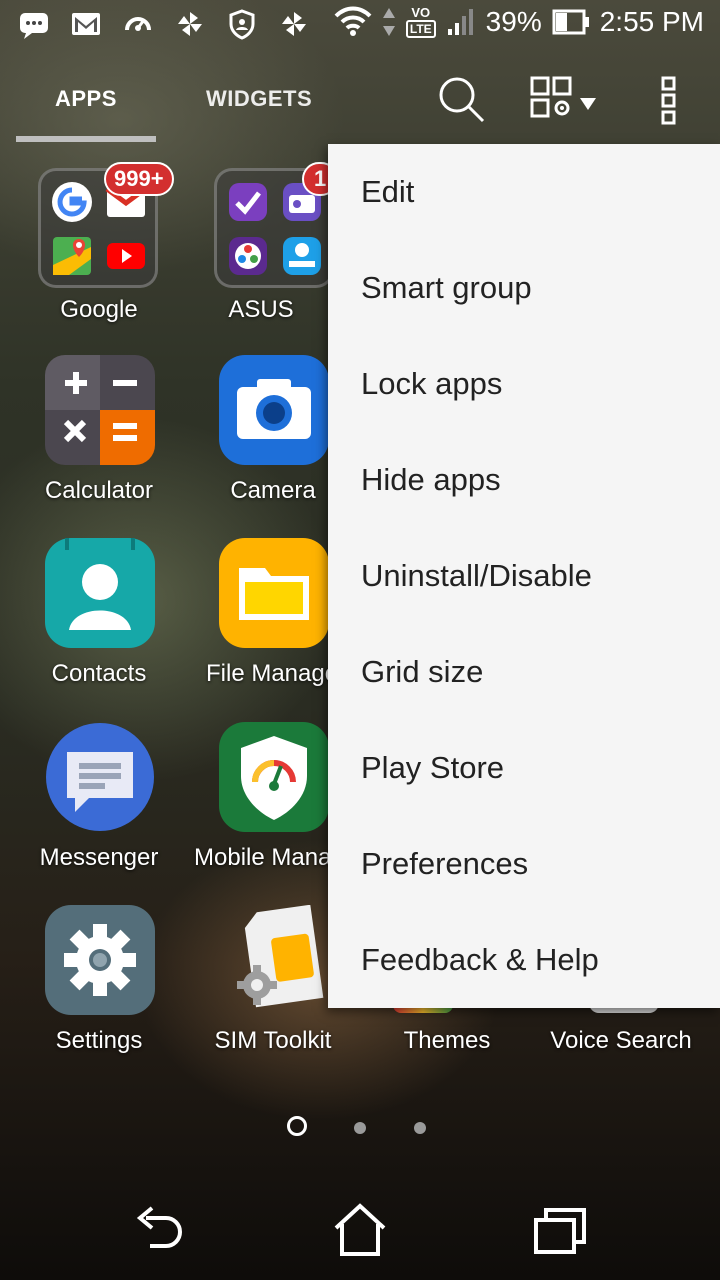 The height and width of the screenshot is (1280, 720). Describe the element at coordinates (513, 21) in the screenshot. I see `battery-percent: 39%` at that location.